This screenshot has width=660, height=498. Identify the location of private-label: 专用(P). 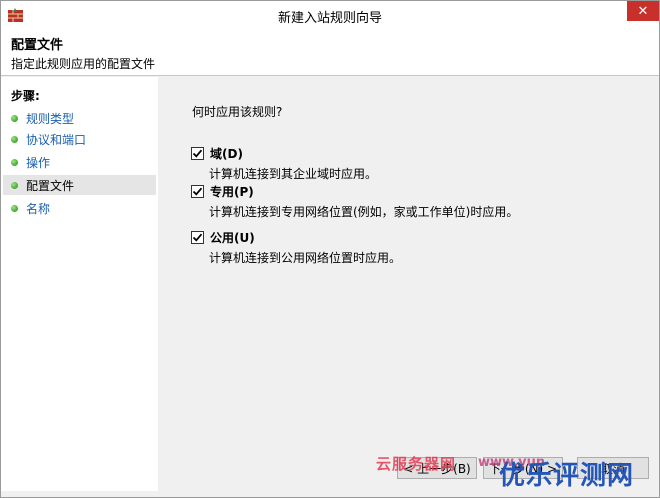
(232, 191).